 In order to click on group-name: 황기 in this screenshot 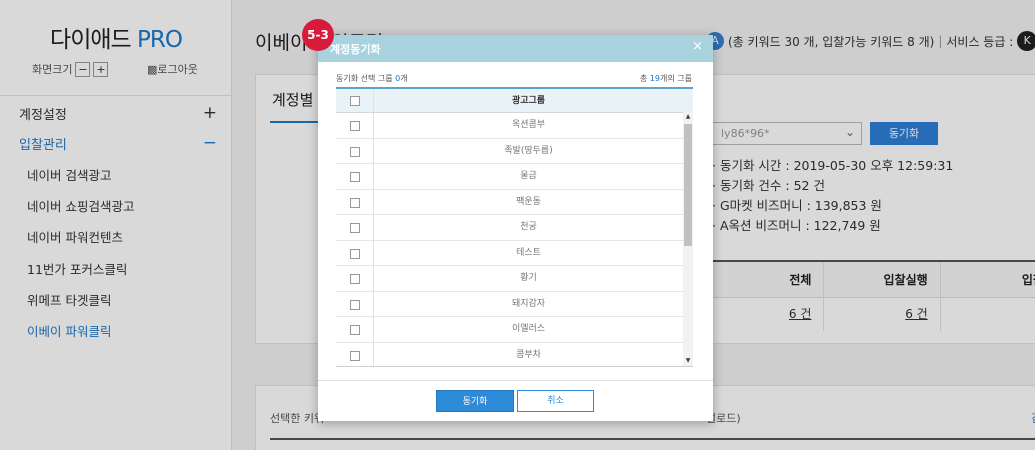, I will do `click(528, 278)`.